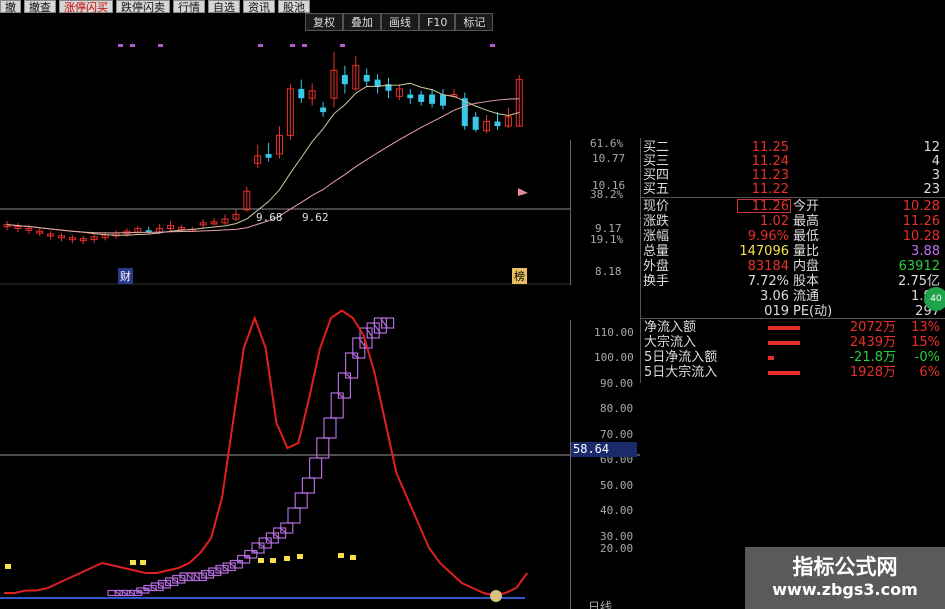 This screenshot has width=945, height=609. What do you see at coordinates (656, 161) in the screenshot?
I see `bid-level-label: 买三` at bounding box center [656, 161].